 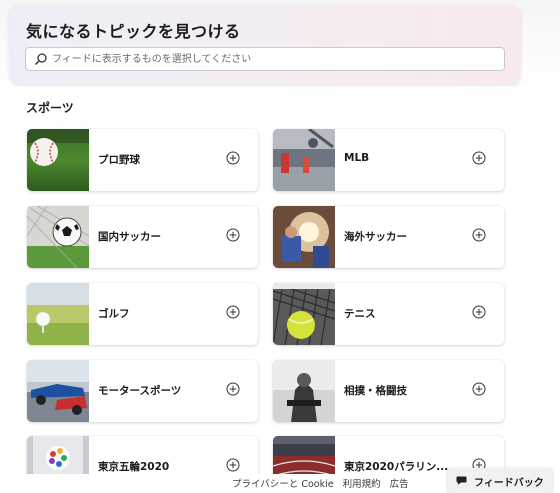 What do you see at coordinates (119, 160) in the screenshot?
I see `topic-label: プロ野球` at bounding box center [119, 160].